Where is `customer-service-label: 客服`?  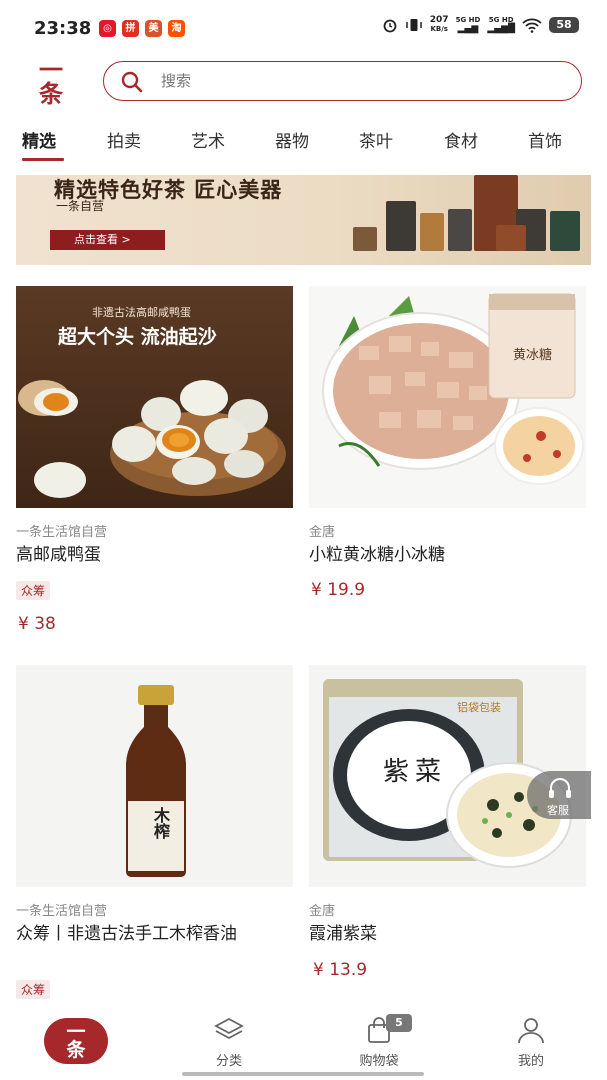 customer-service-label: 客服 is located at coordinates (558, 810).